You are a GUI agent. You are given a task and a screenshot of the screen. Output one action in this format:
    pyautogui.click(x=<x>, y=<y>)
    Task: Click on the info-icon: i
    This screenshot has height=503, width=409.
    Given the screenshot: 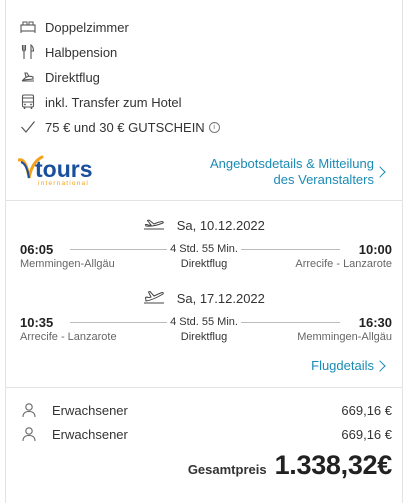 What is the action you would take?
    pyautogui.click(x=214, y=127)
    